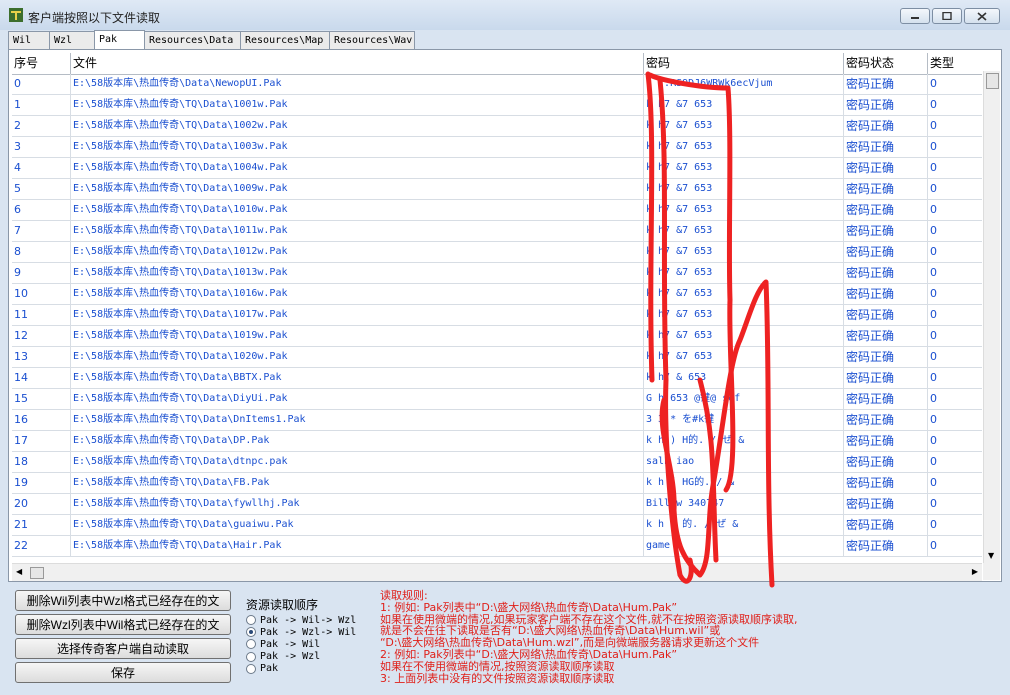  What do you see at coordinates (357, 210) in the screenshot?
I see `row-file: E:\58版本库\热血传奇\TQ\Data\1010w.Pak` at bounding box center [357, 210].